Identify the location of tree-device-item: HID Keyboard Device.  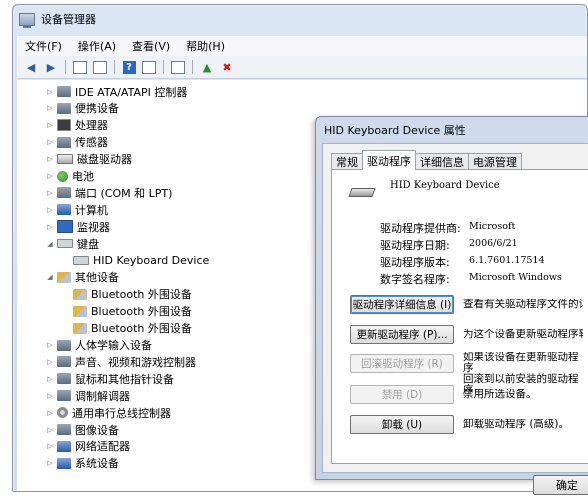
(135, 260).